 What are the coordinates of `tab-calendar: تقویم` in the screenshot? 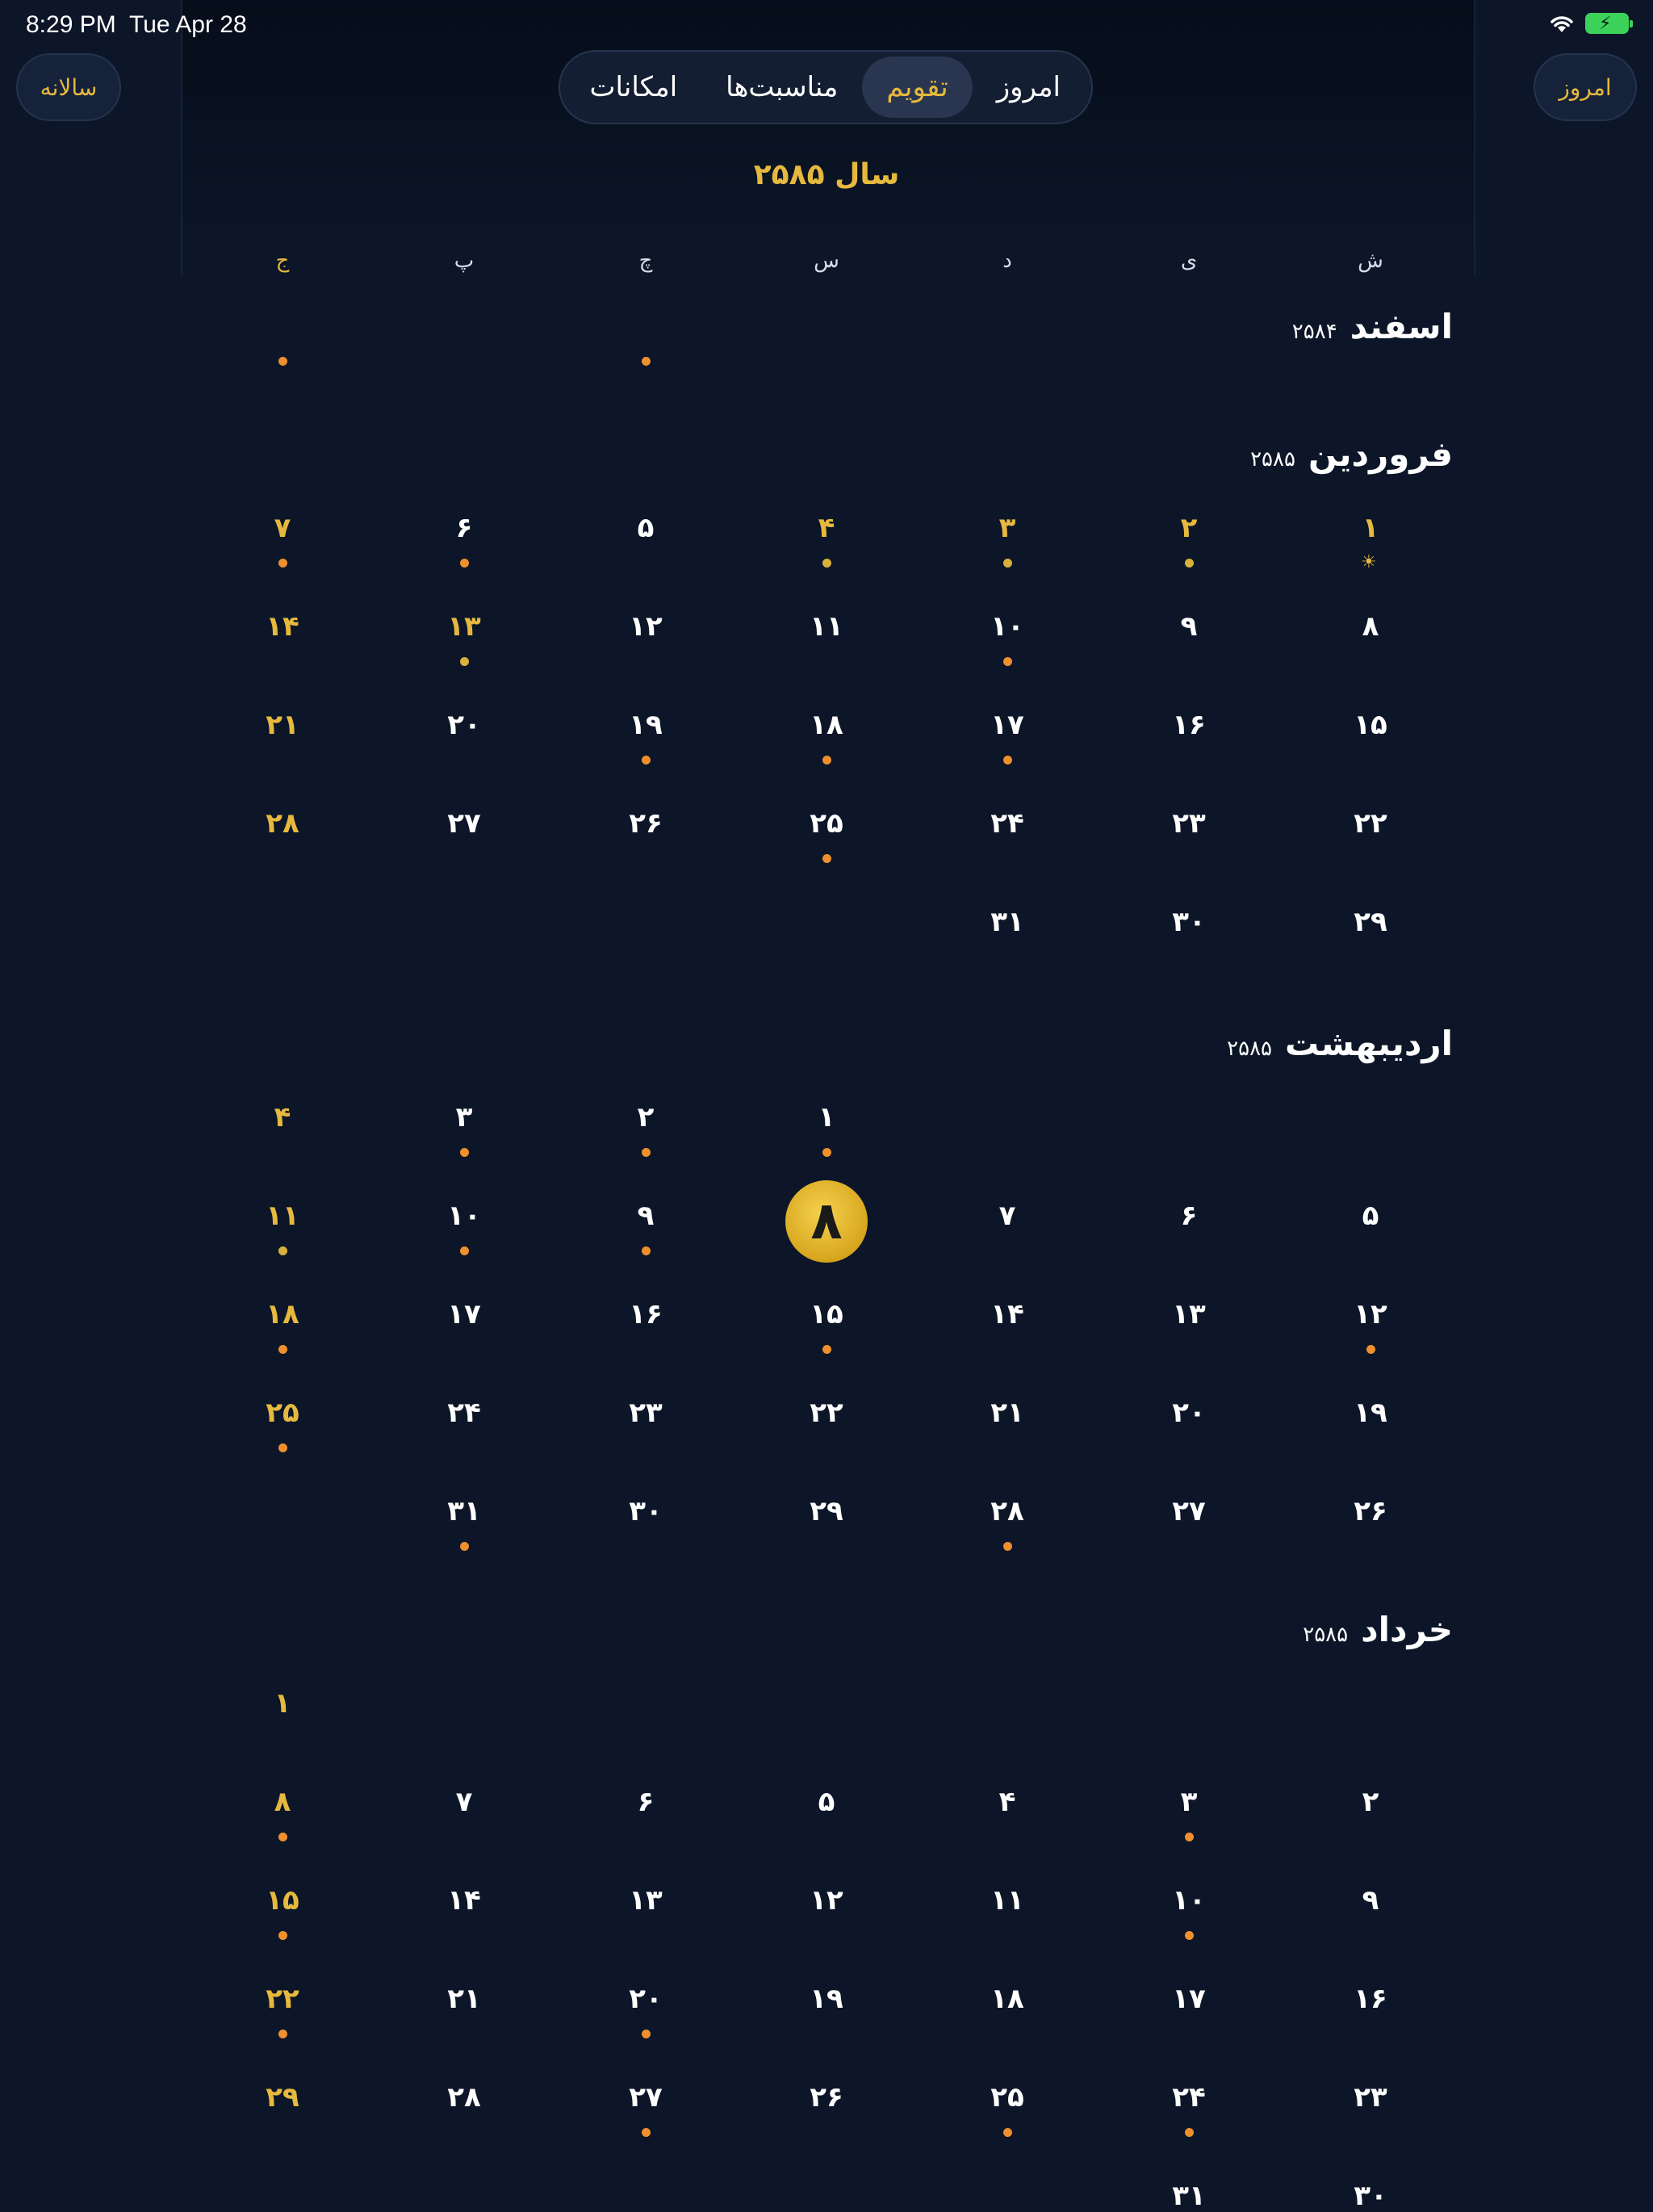 It's located at (917, 87).